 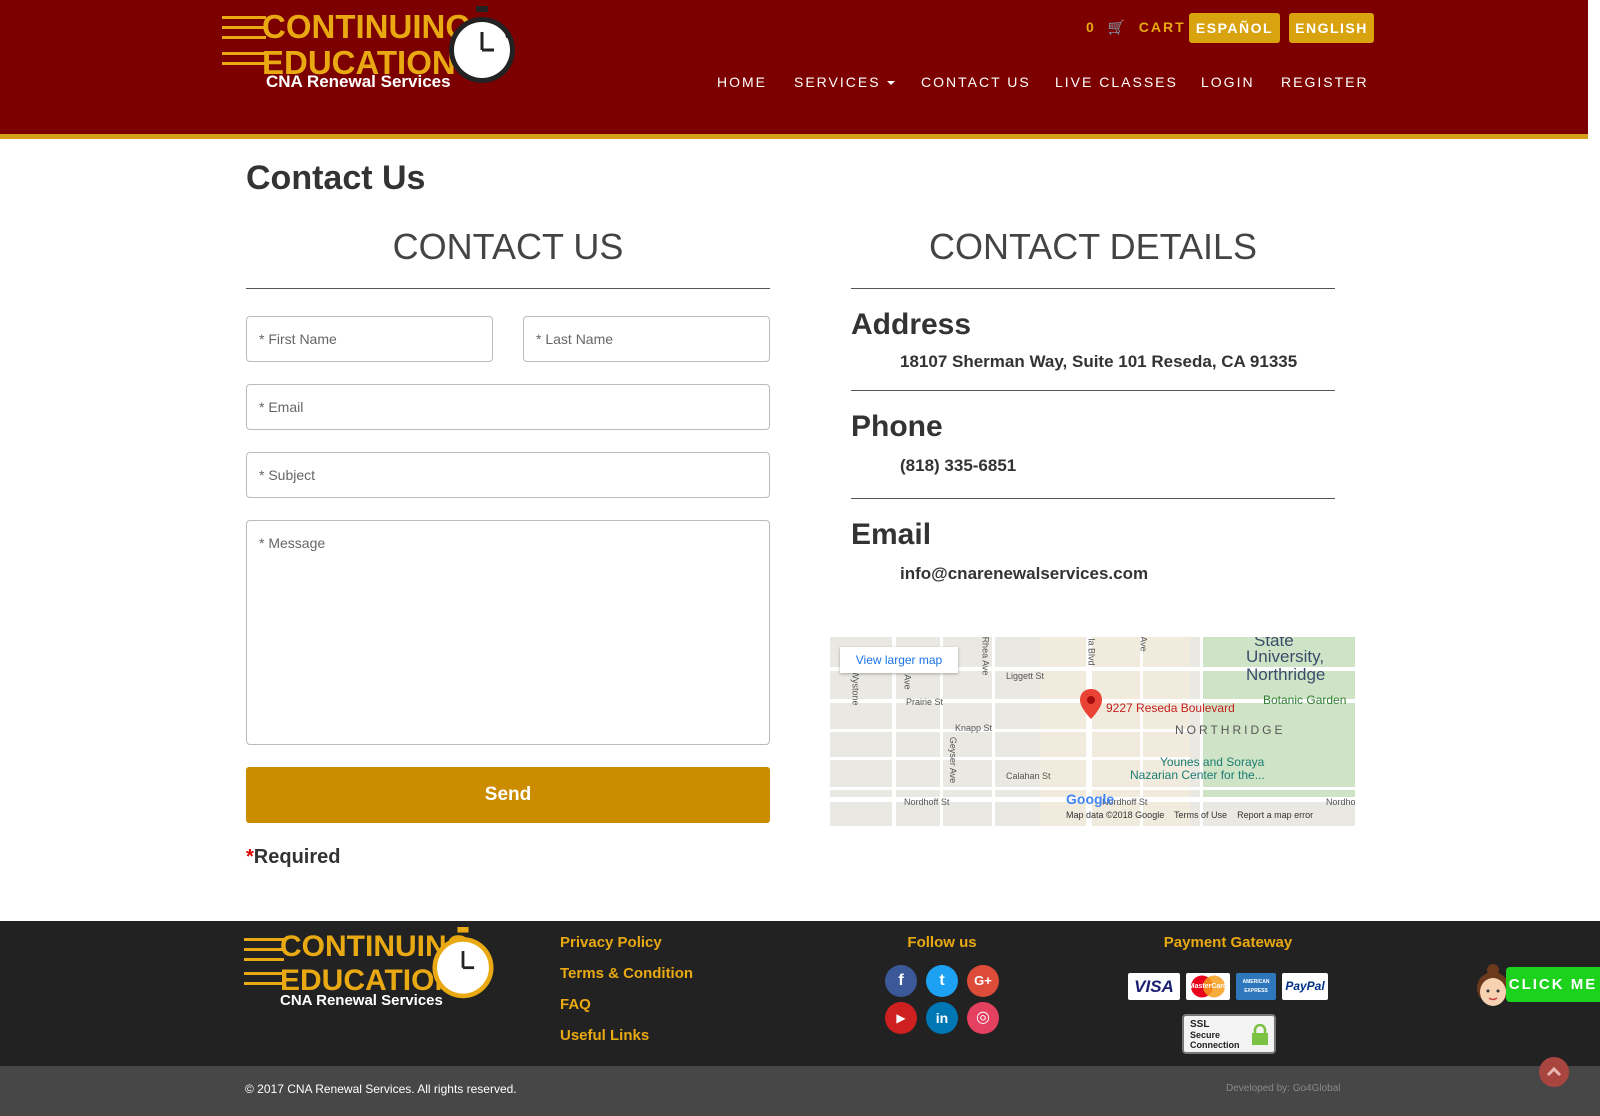 What do you see at coordinates (855, 688) in the screenshot?
I see `map-street-label: Wystone` at bounding box center [855, 688].